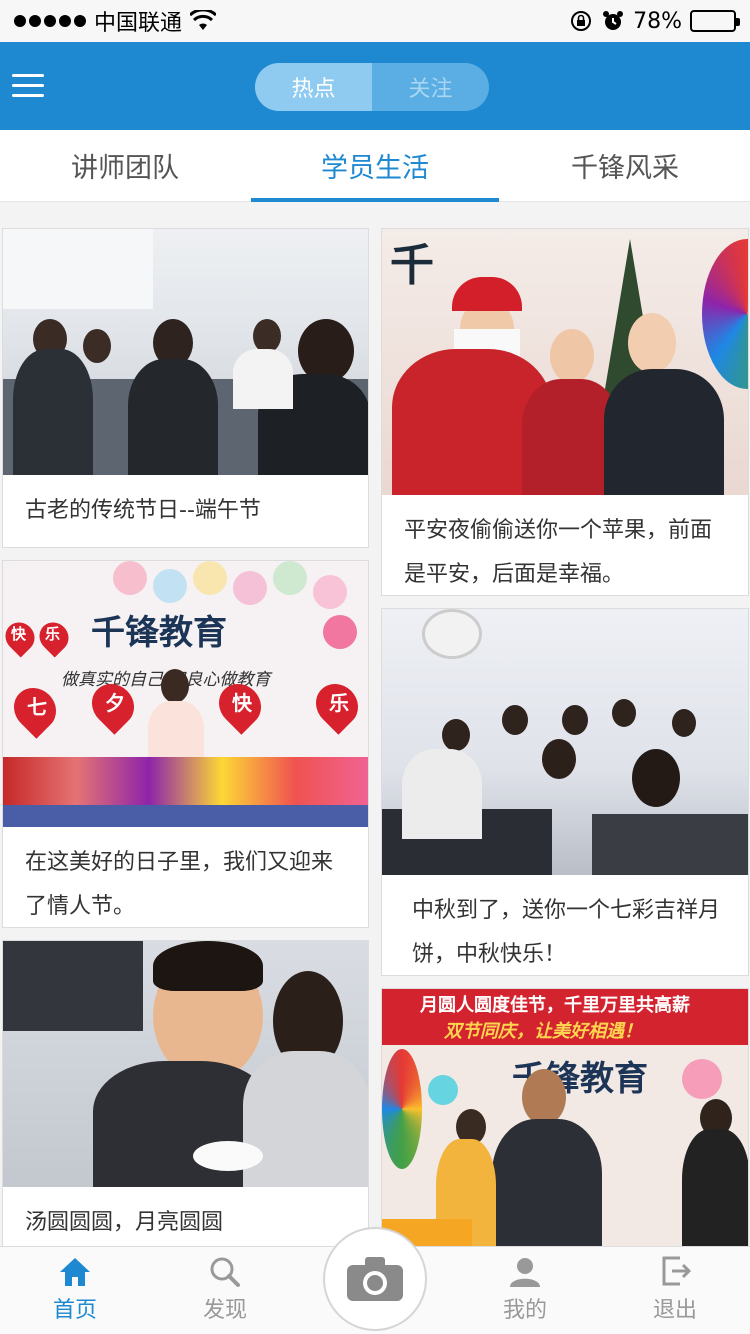 The height and width of the screenshot is (1334, 750). I want to click on card-photo: 月圆人圆度佳节，千里万里共高薪 双节同庆，让美好相遇！ 千锋教育, so click(565, 1117).